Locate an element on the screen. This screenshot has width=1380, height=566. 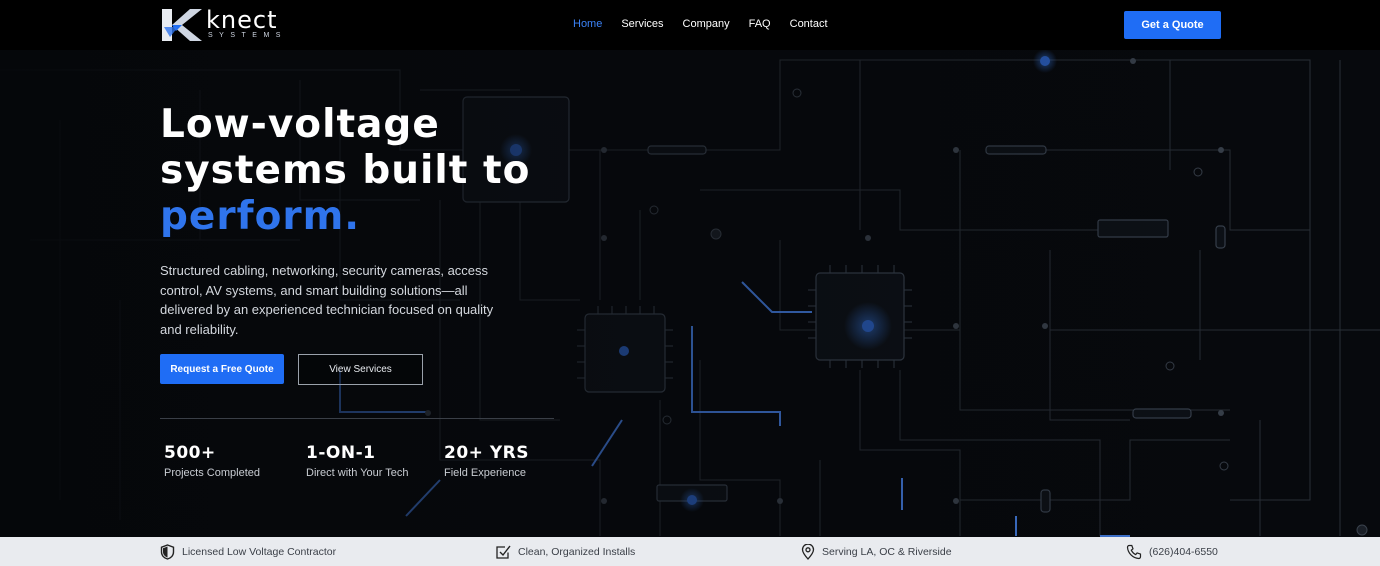
hero-title-line2: systems built to is located at coordinates (345, 170).